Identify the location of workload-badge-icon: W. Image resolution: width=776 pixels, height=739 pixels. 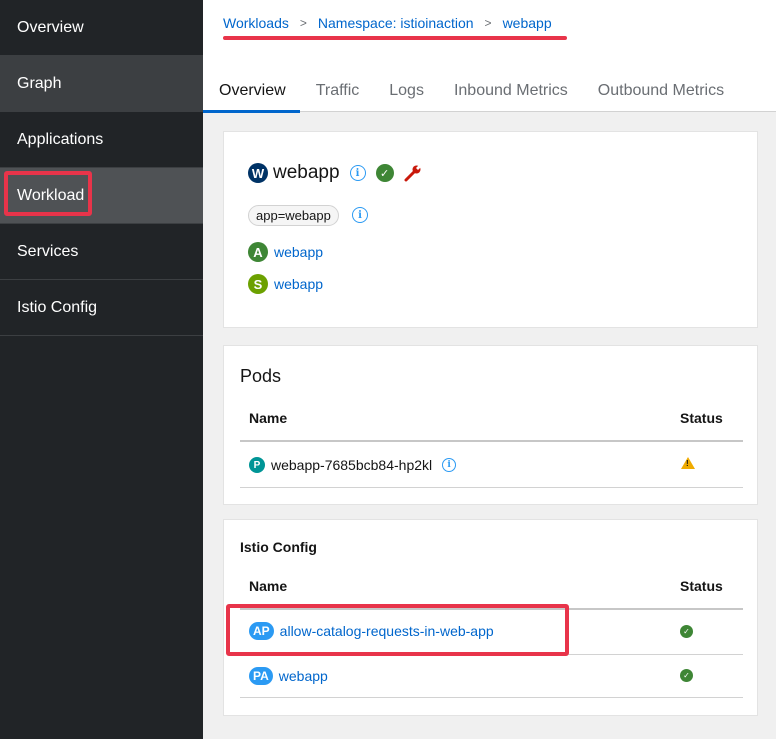
(258, 173).